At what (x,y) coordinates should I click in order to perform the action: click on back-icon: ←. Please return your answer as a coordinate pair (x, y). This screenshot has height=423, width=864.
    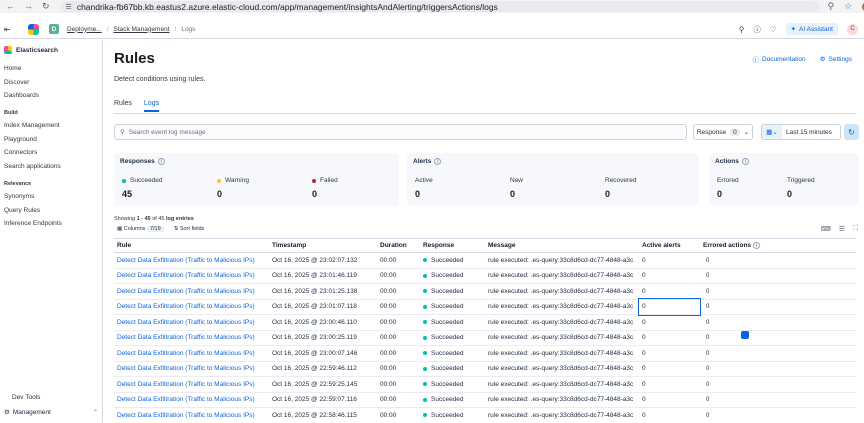
    Looking at the image, I should click on (10, 6).